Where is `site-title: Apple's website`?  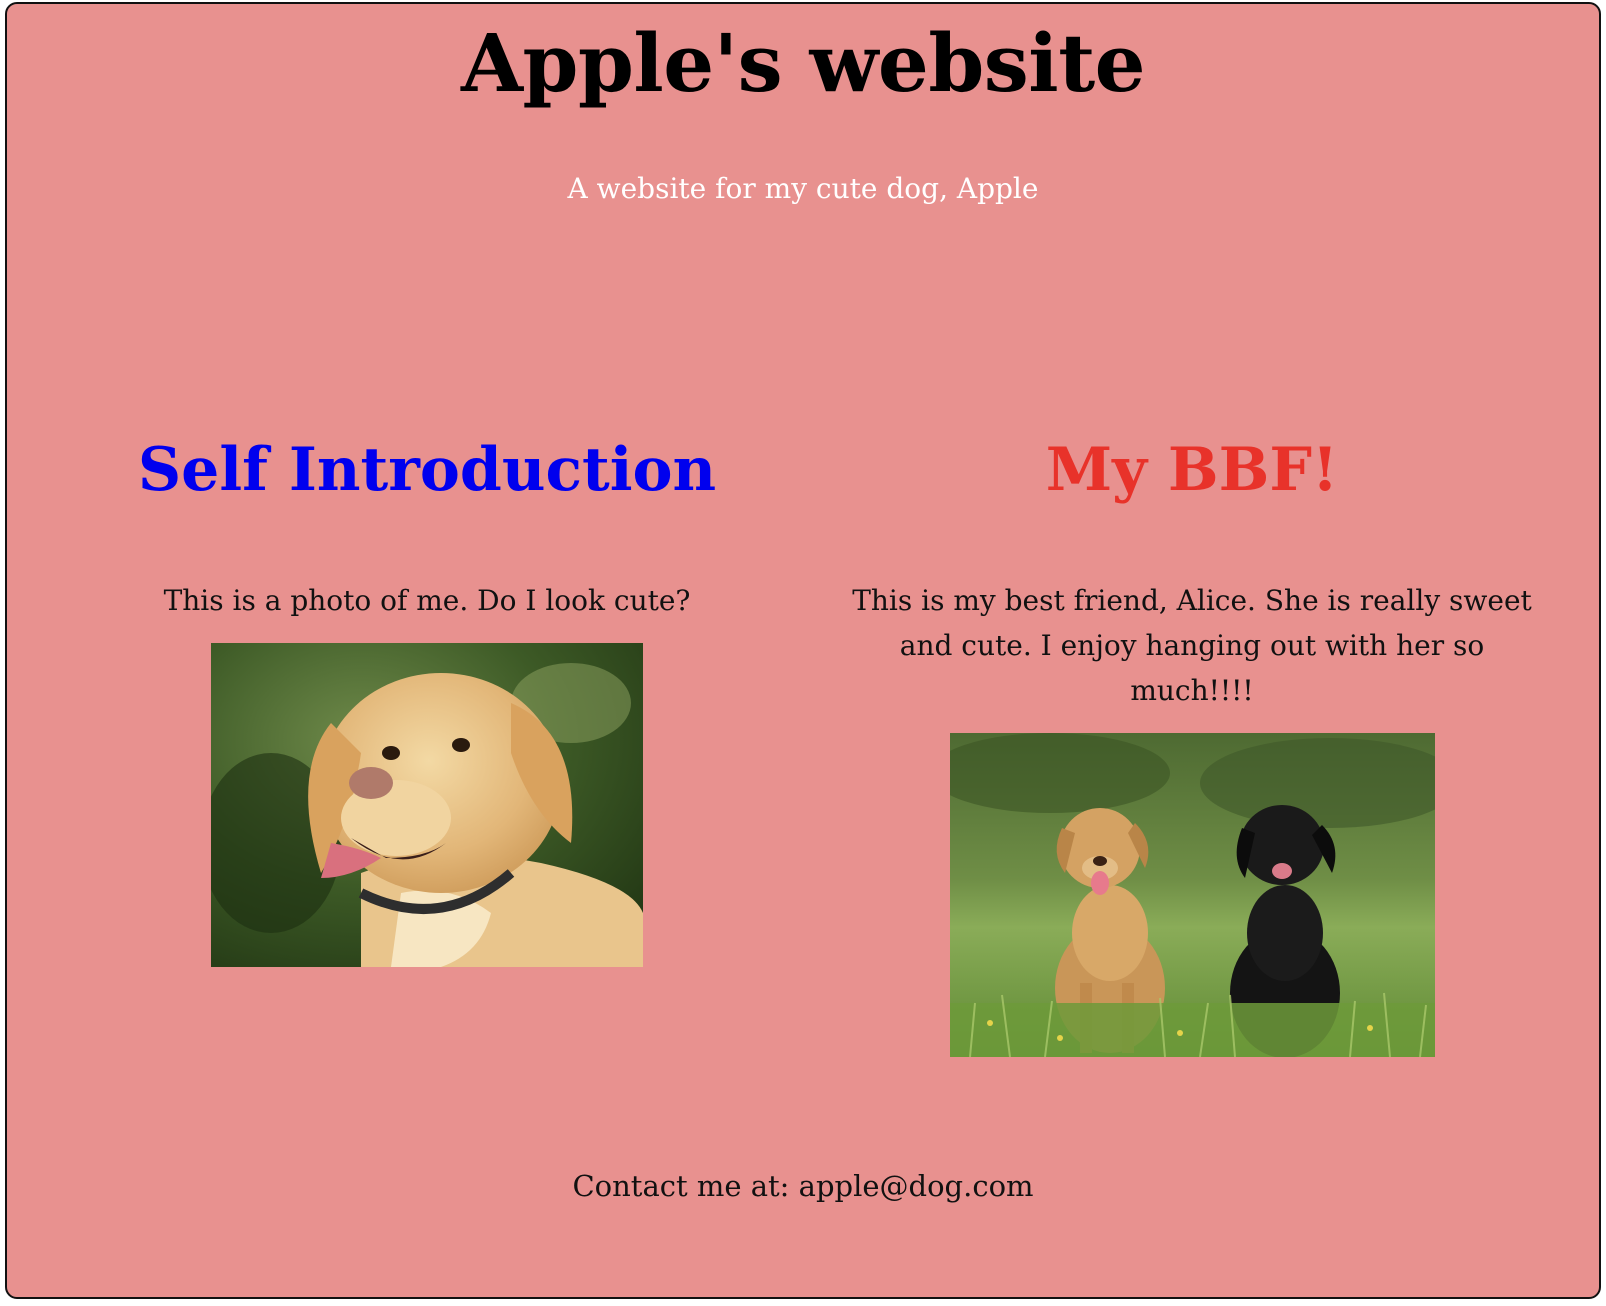
site-title: Apple's website is located at coordinates (803, 63).